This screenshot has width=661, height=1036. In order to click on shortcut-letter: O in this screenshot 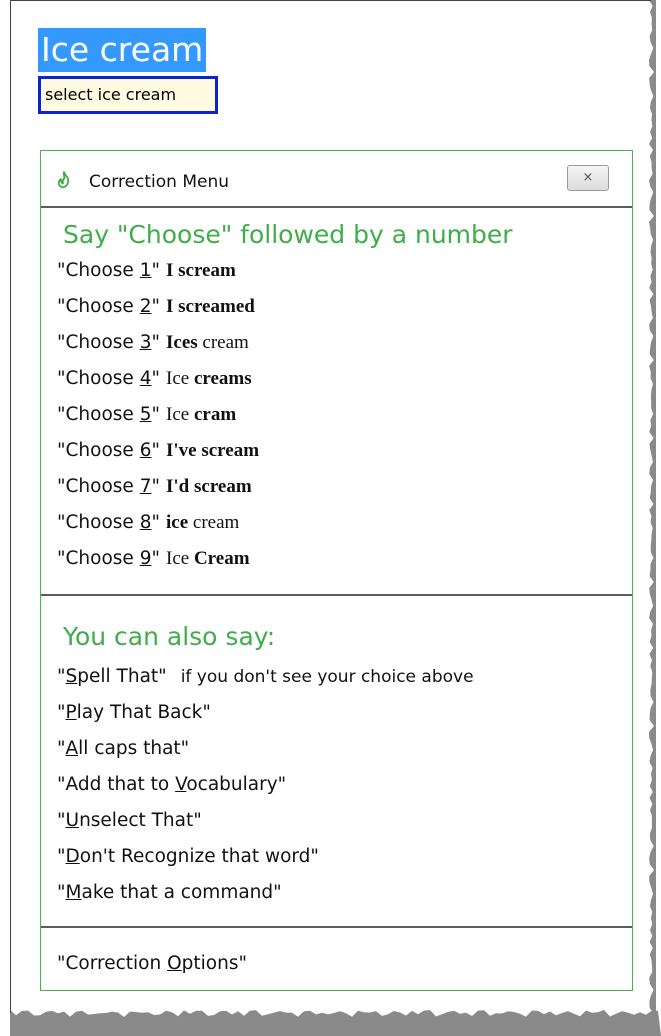, I will do `click(174, 963)`.